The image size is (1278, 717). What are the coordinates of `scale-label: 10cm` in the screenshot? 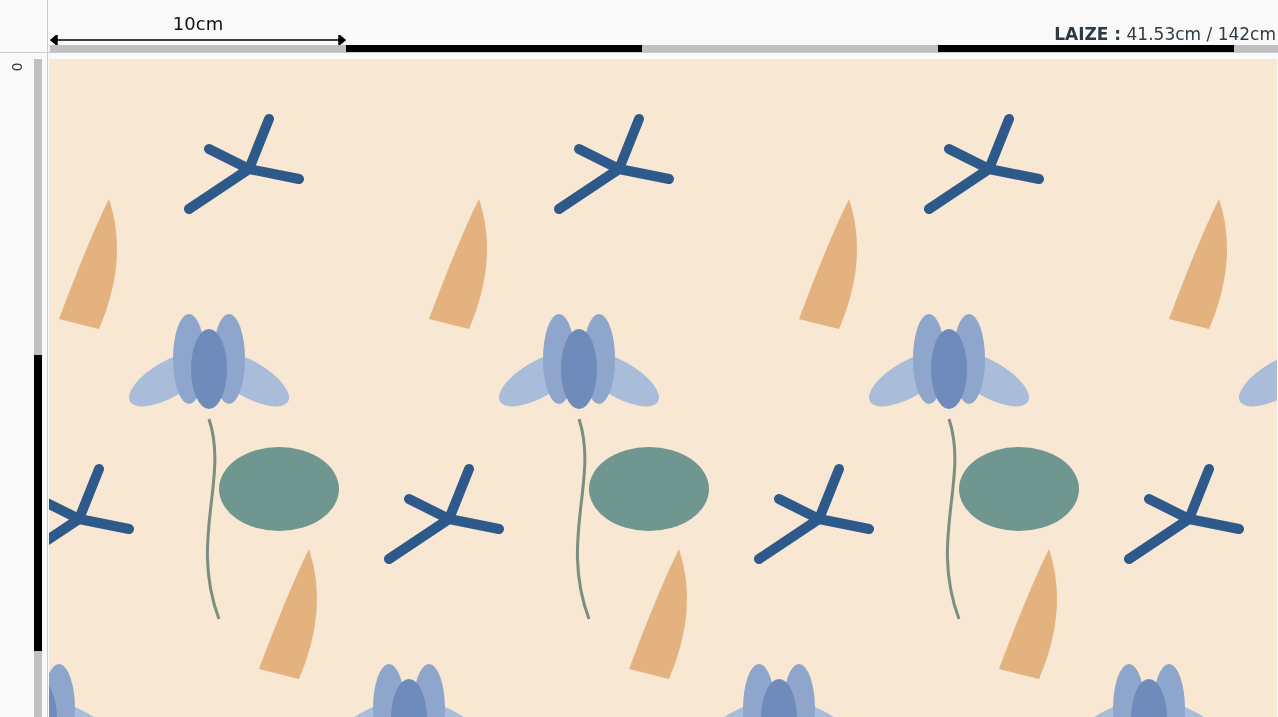 It's located at (198, 24).